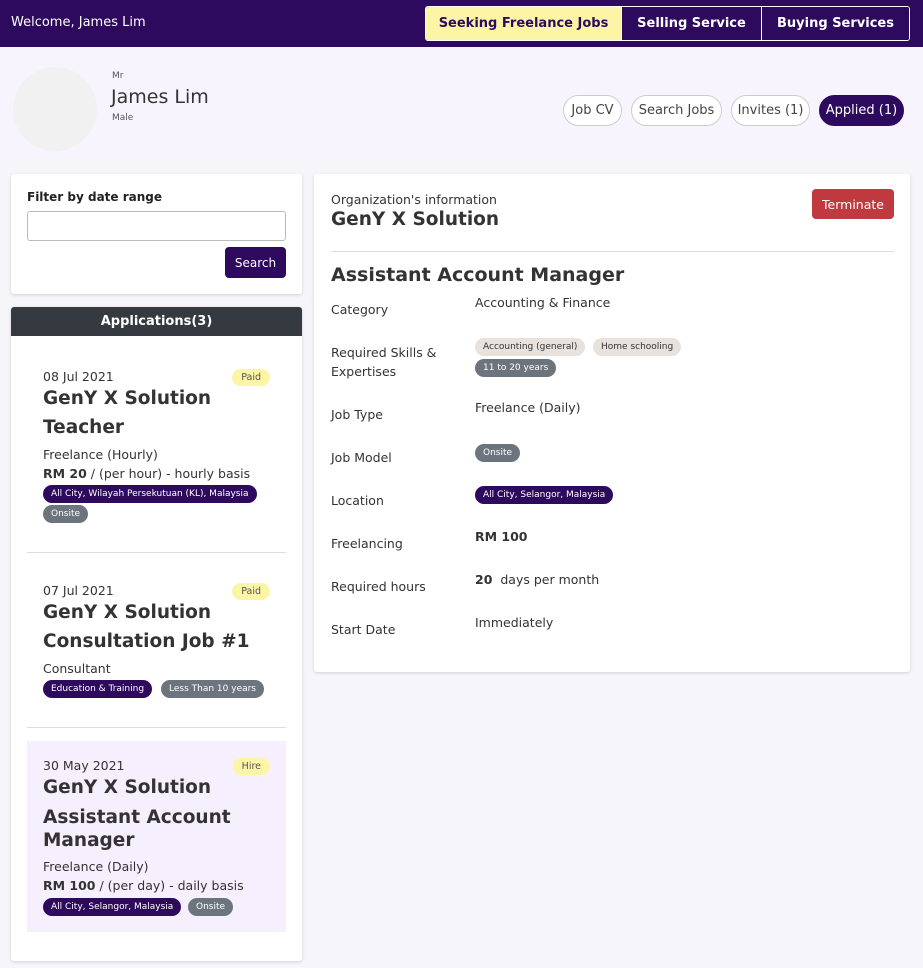  What do you see at coordinates (146, 641) in the screenshot?
I see `application-title: Consultation Job #1` at bounding box center [146, 641].